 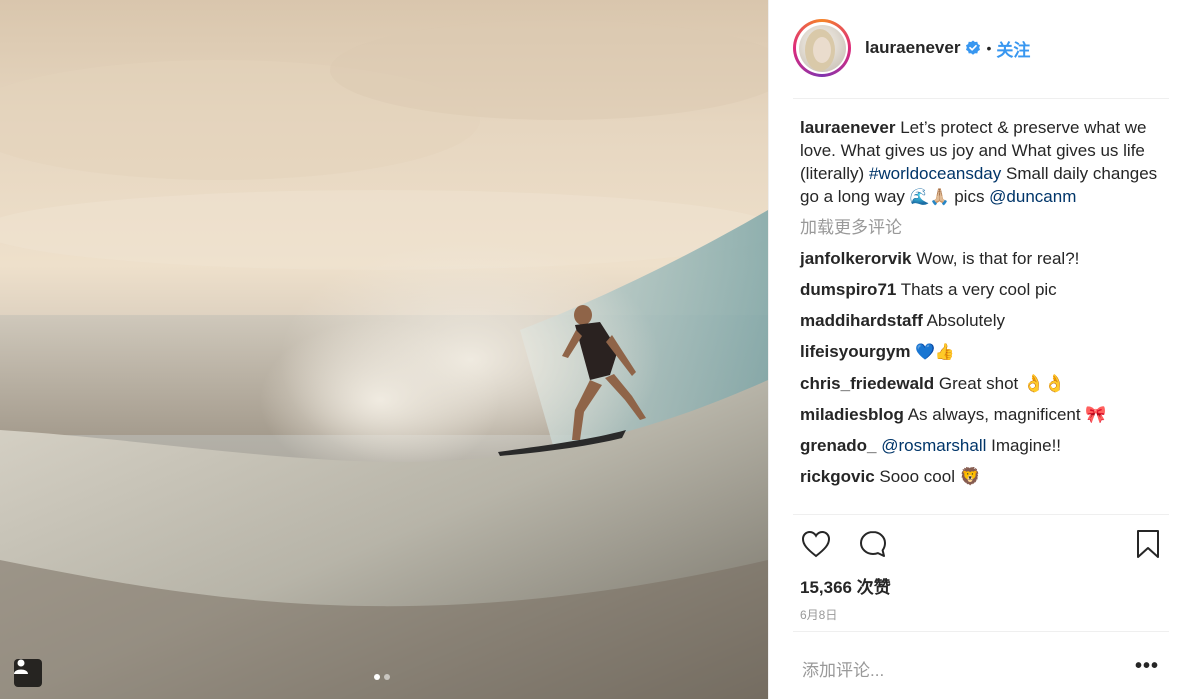 What do you see at coordinates (980, 228) in the screenshot?
I see `load-more-comments-button: 加载更多评论` at bounding box center [980, 228].